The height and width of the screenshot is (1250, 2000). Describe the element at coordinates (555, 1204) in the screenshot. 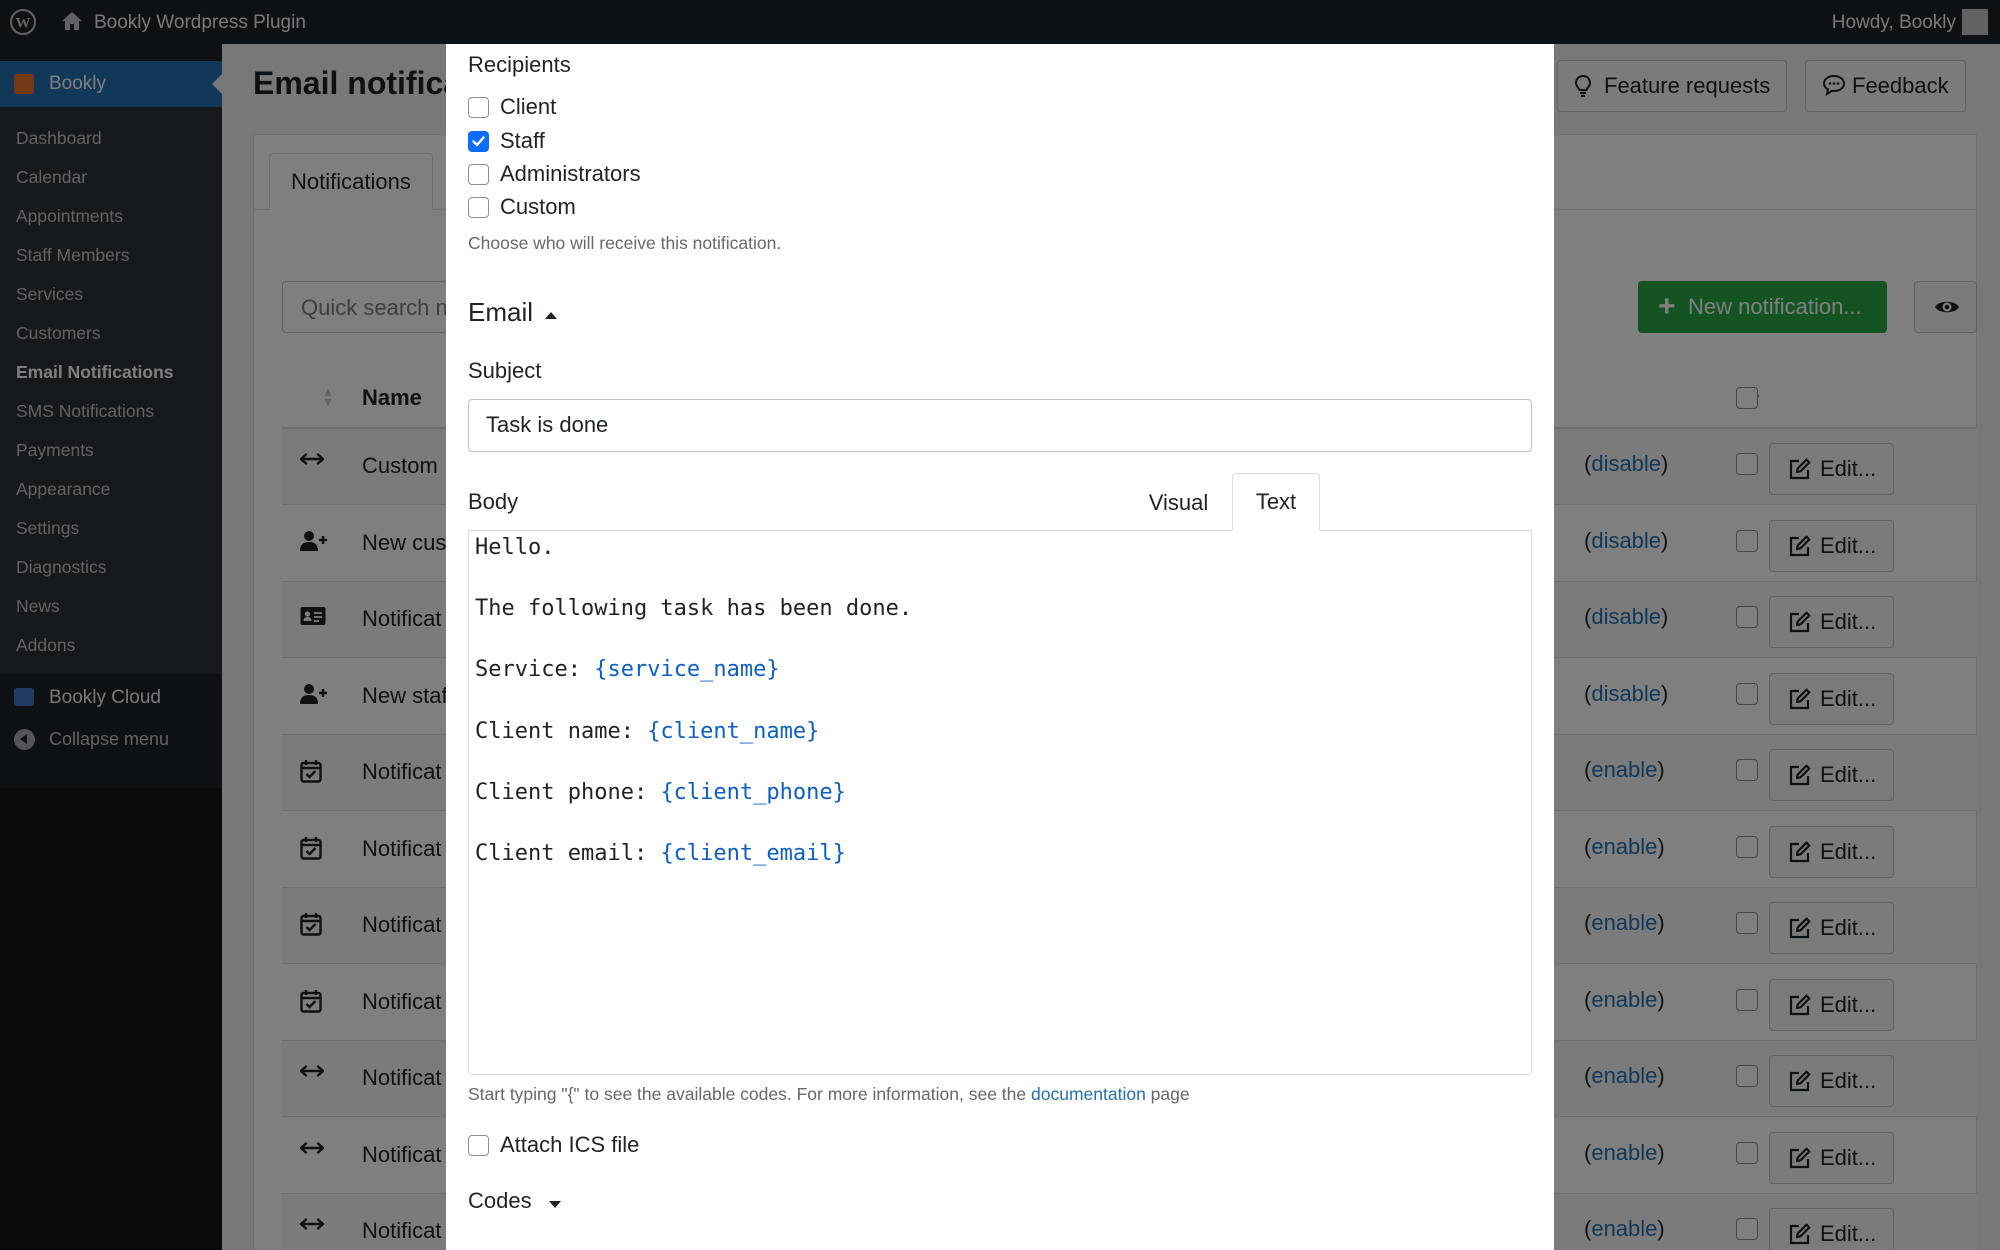

I see `caret-down-icon` at that location.